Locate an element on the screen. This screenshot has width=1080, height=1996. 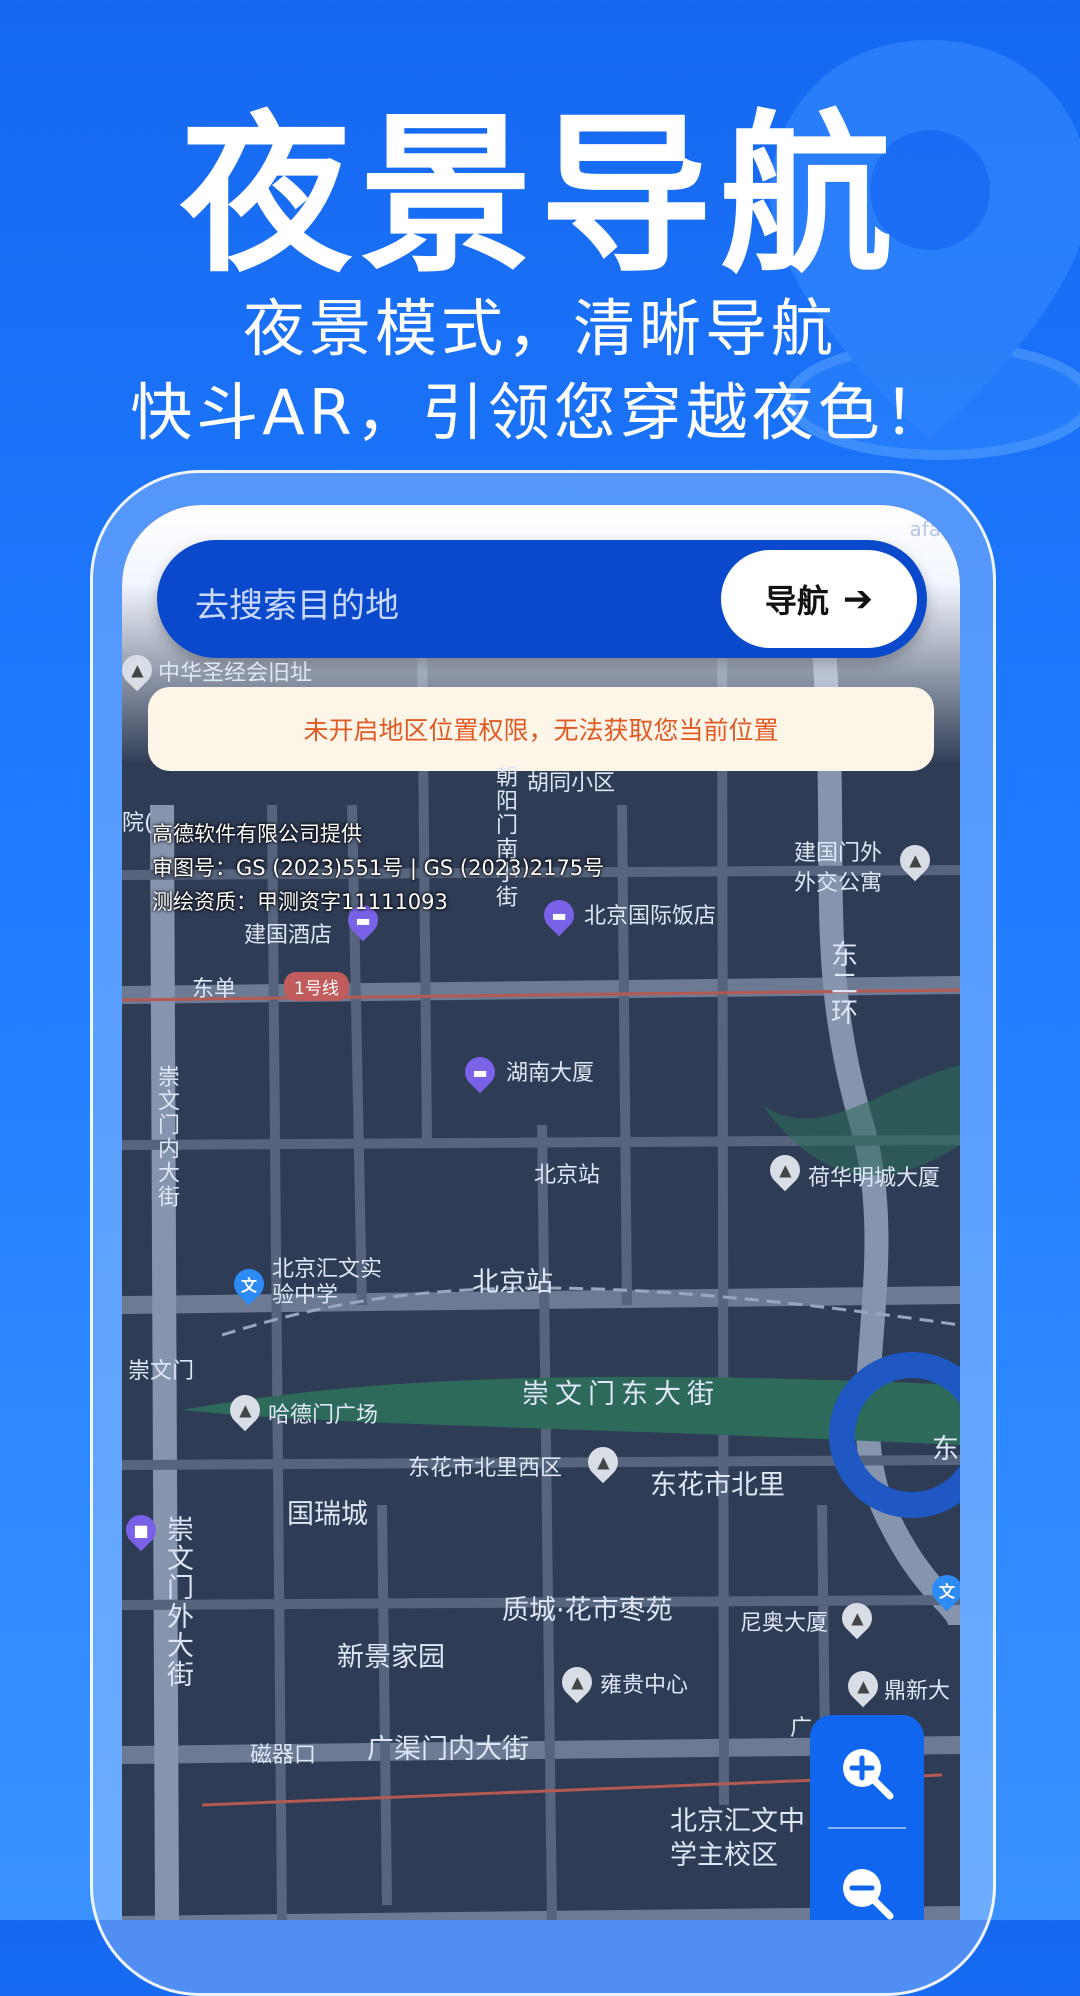
navigate-button-label: 导航 is located at coordinates (796, 601).